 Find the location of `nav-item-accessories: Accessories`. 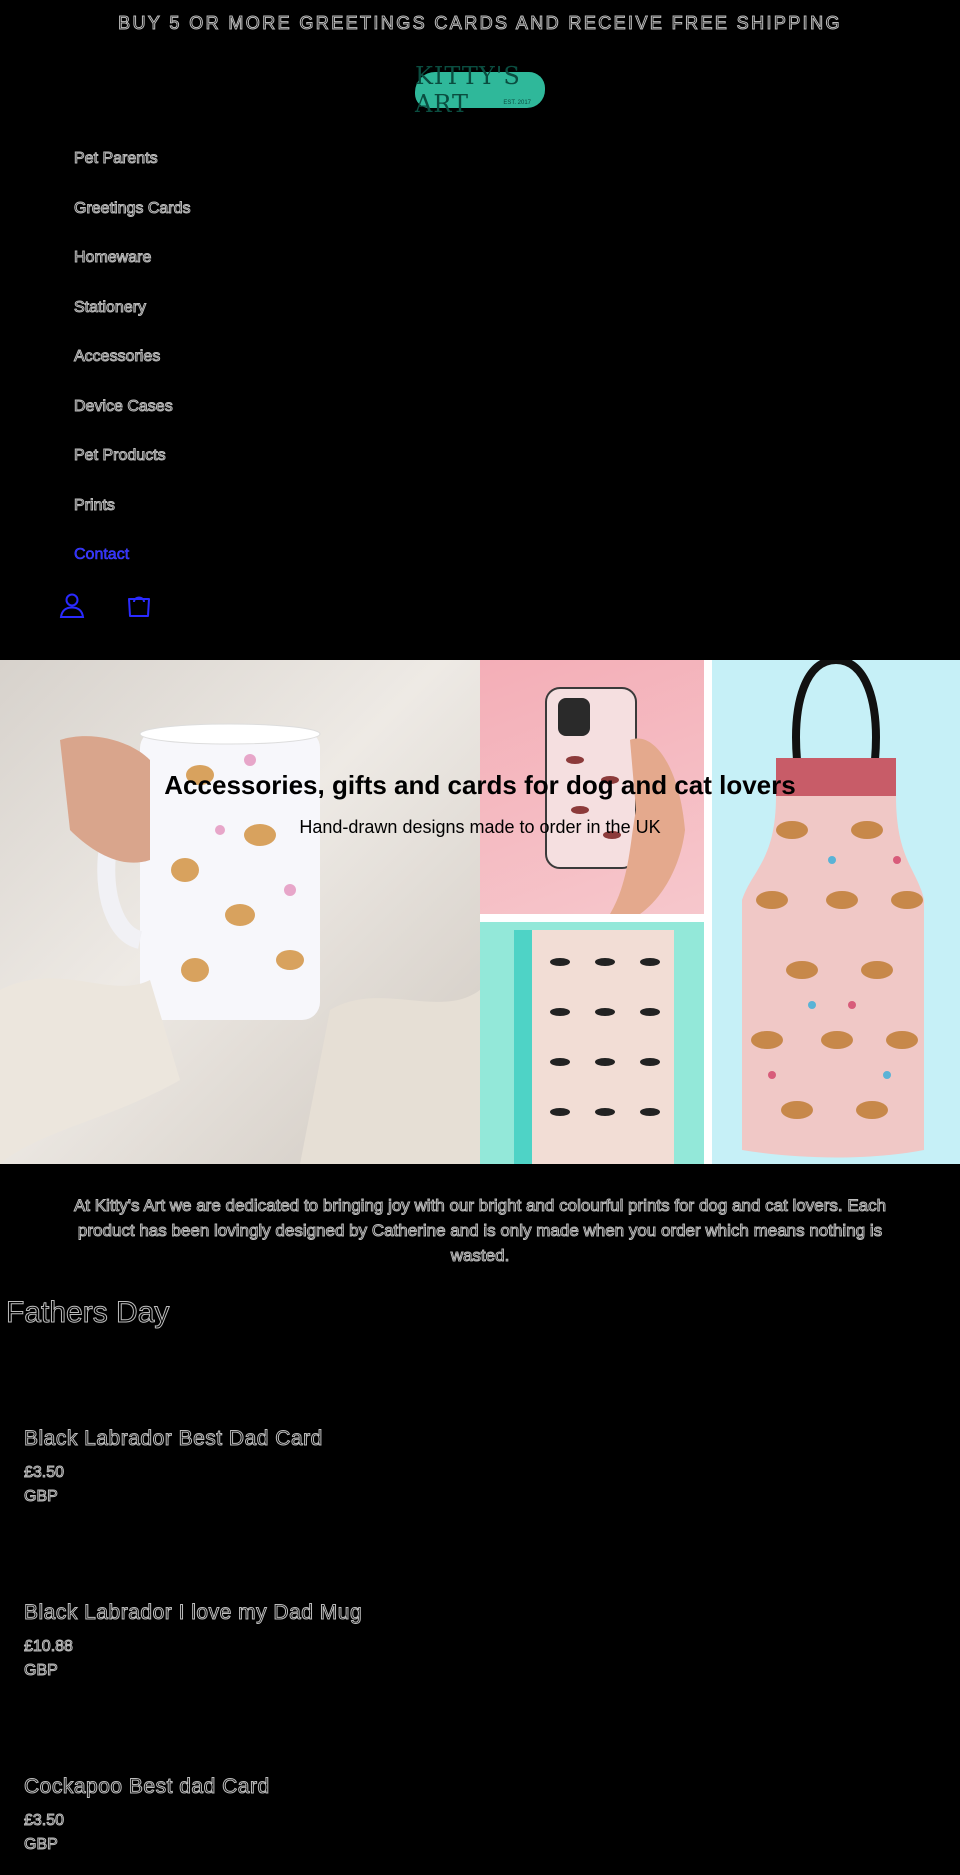

nav-item-accessories: Accessories is located at coordinates (274, 357).